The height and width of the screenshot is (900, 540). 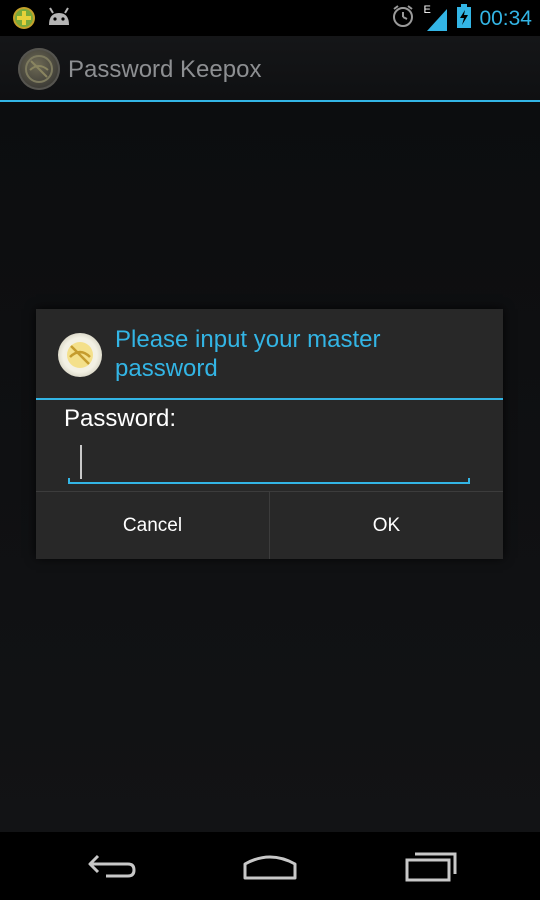 I want to click on dialog-title: Please input your master password, so click(x=248, y=354).